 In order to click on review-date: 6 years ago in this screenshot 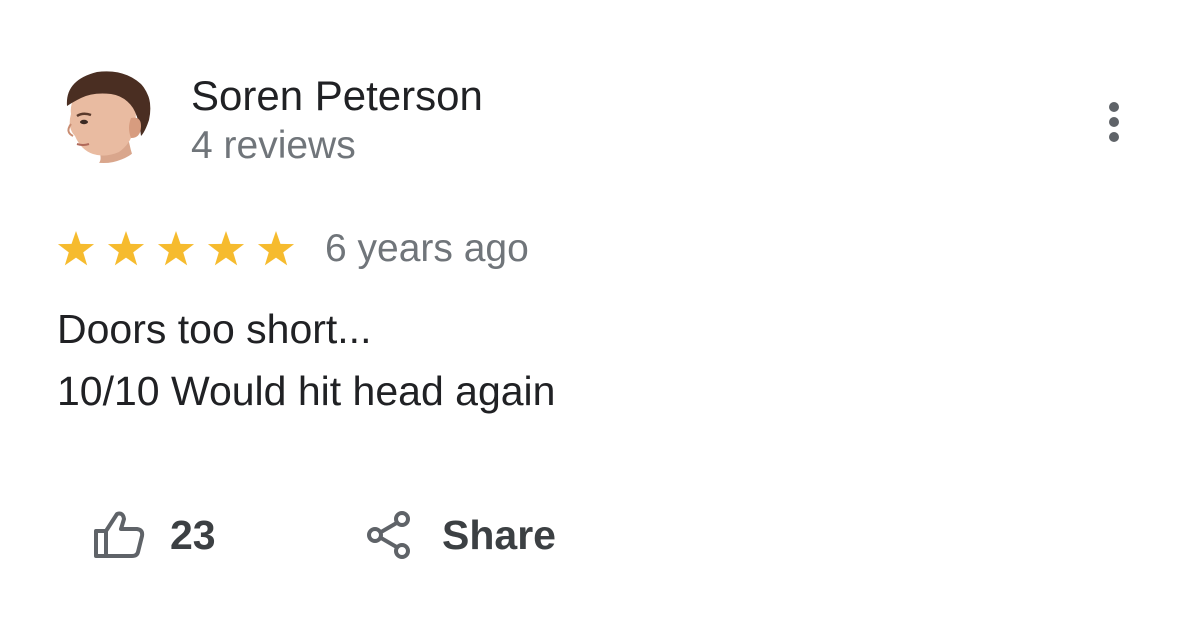, I will do `click(427, 248)`.